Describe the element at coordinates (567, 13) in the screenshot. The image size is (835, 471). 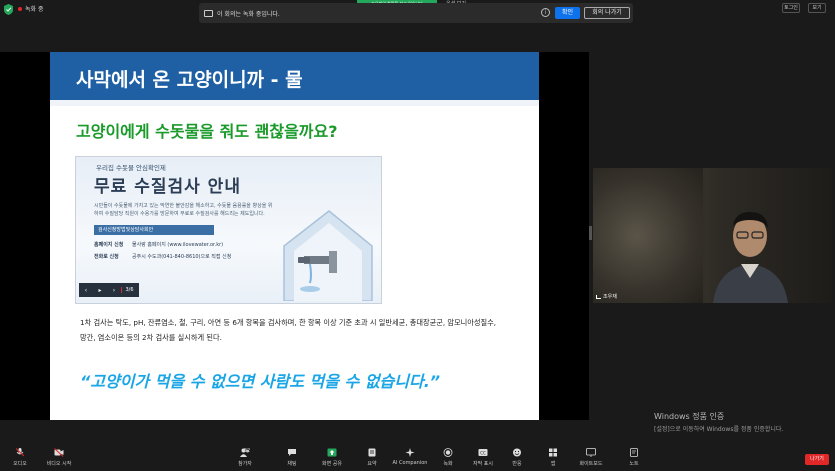
I see `ok-button: 확인` at that location.